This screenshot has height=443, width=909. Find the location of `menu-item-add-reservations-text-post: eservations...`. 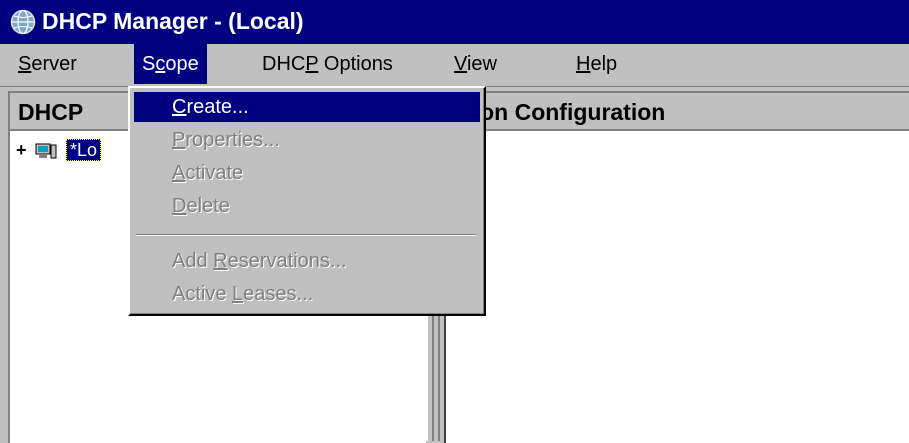

menu-item-add-reservations-text-post: eservations... is located at coordinates (287, 261).